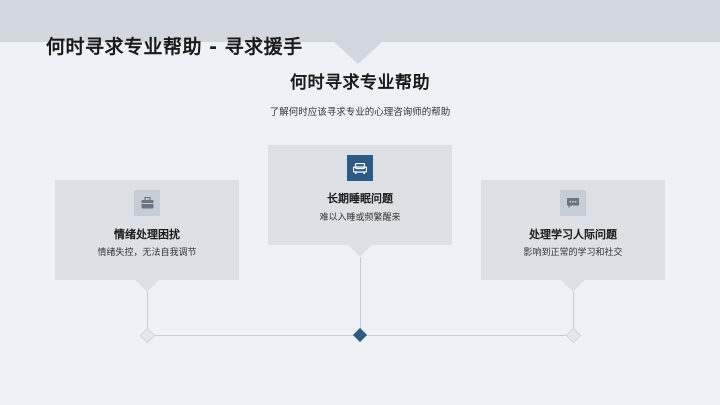 The image size is (720, 405). What do you see at coordinates (360, 112) in the screenshot?
I see `main-subtitle: 了解何时应该寻求专业的心理咨询师的帮助` at bounding box center [360, 112].